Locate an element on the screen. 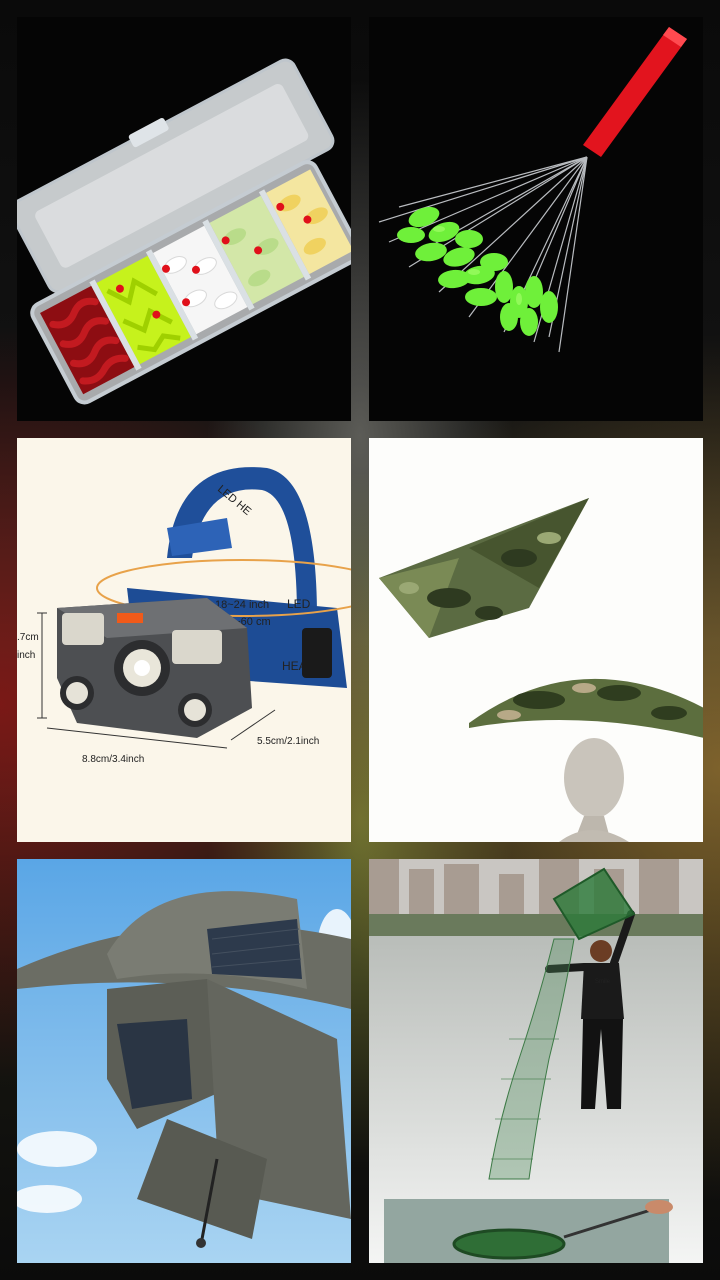  sun-hat-illustration is located at coordinates (184, 1061).